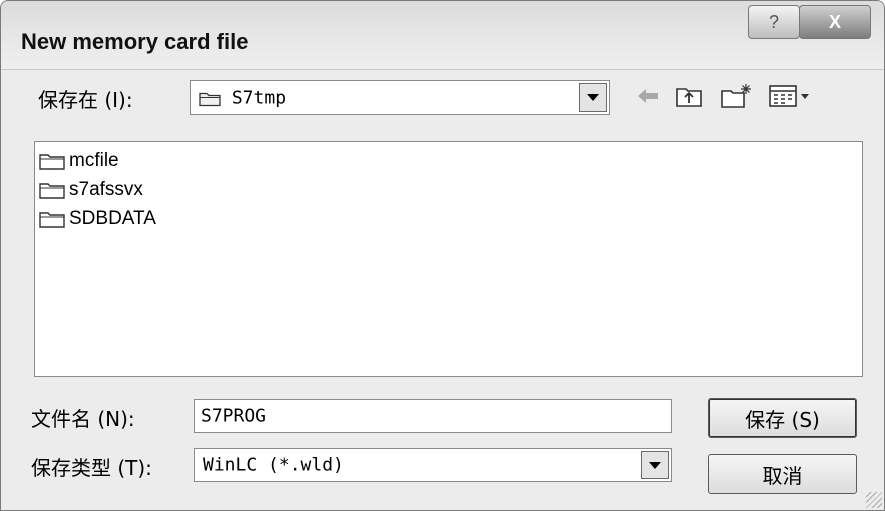  Describe the element at coordinates (400, 97) in the screenshot. I see `save-in-combo: S7tmp` at that location.